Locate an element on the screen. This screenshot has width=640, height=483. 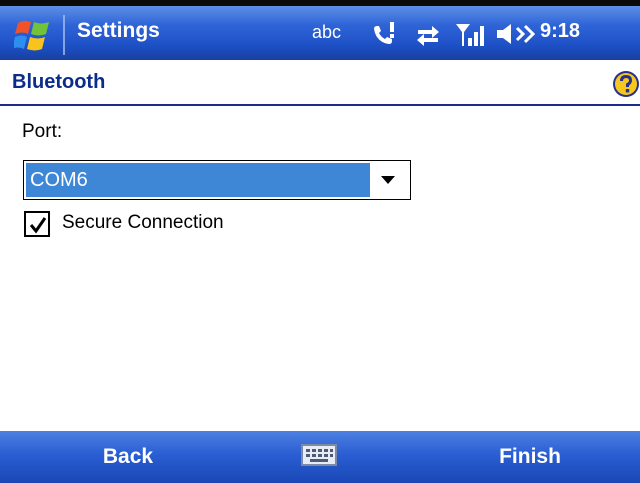
help-icon is located at coordinates (626, 84).